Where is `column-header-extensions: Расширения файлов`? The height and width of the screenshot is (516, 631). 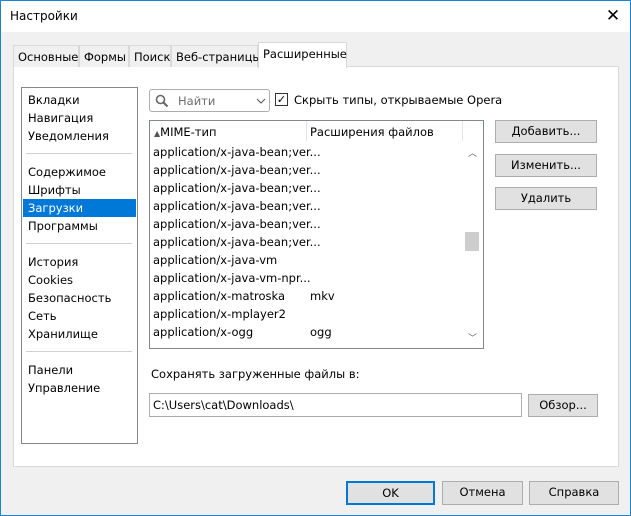 column-header-extensions: Расширения файлов is located at coordinates (385, 131).